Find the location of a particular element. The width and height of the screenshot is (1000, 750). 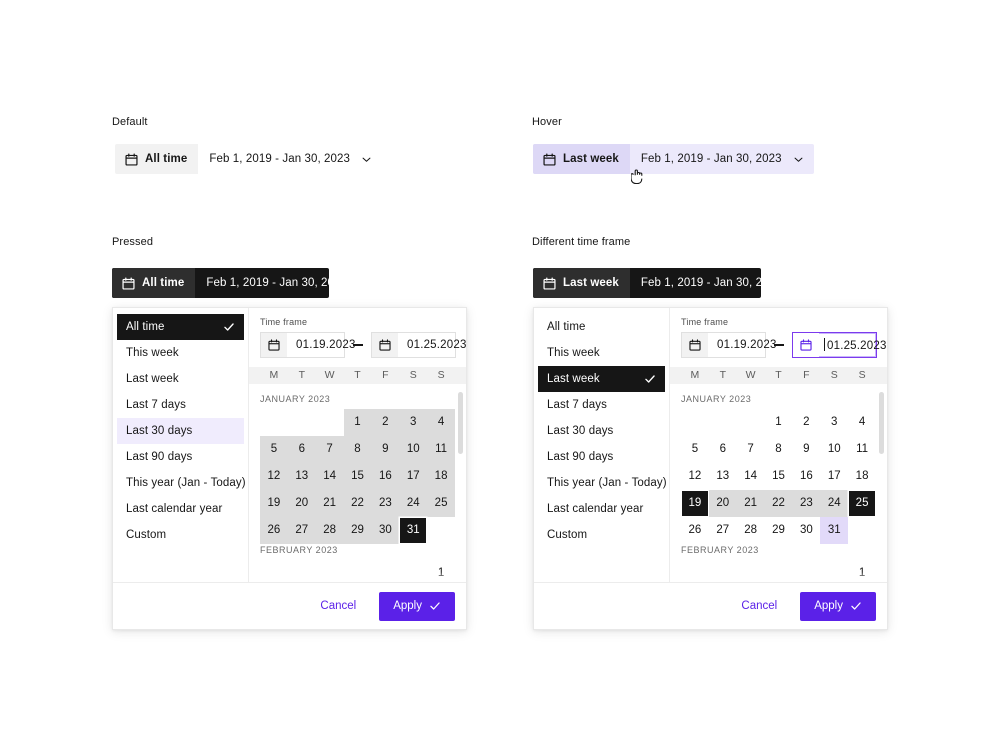

date-range-trigger-default: All time Feb 1, 2019 - Jan 30, 2023 is located at coordinates (248, 159).